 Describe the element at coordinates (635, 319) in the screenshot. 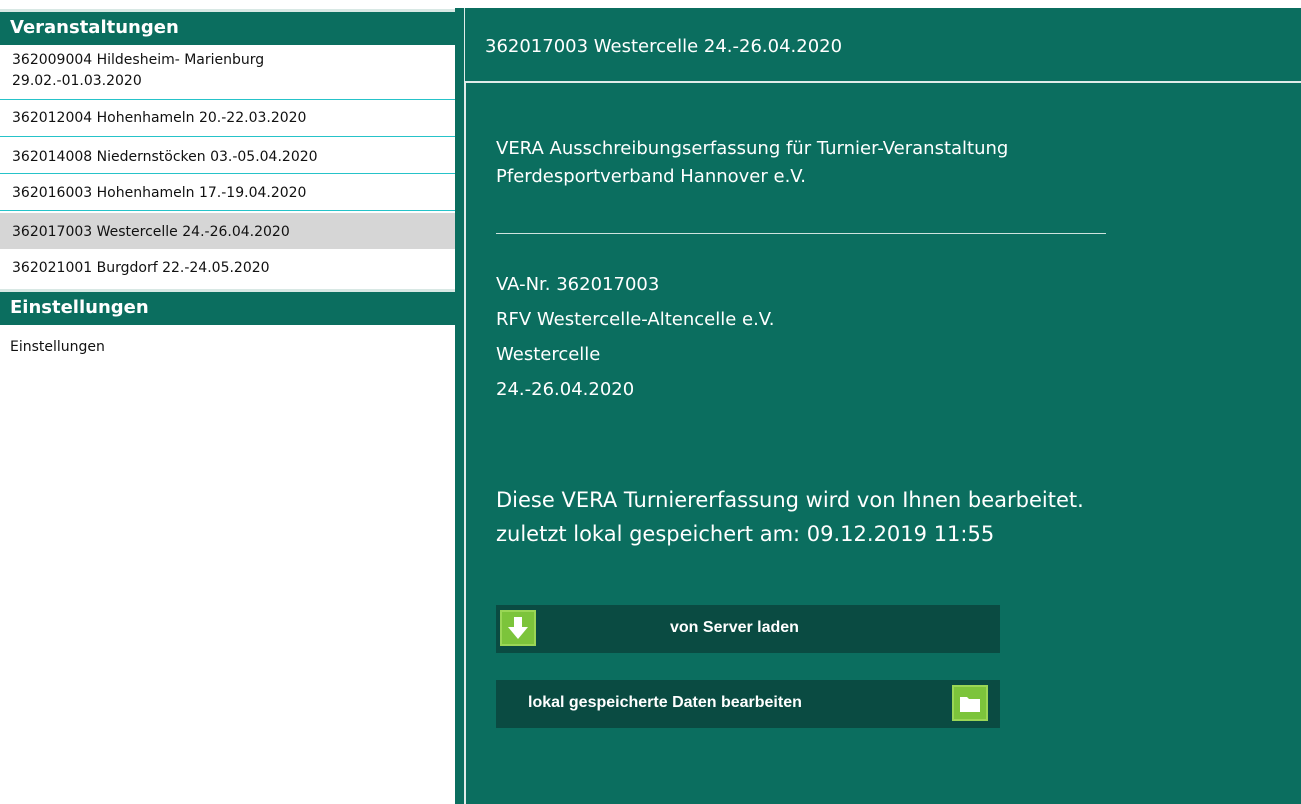

I see `club-name: RFV Westercelle-Altencelle e.V.` at that location.